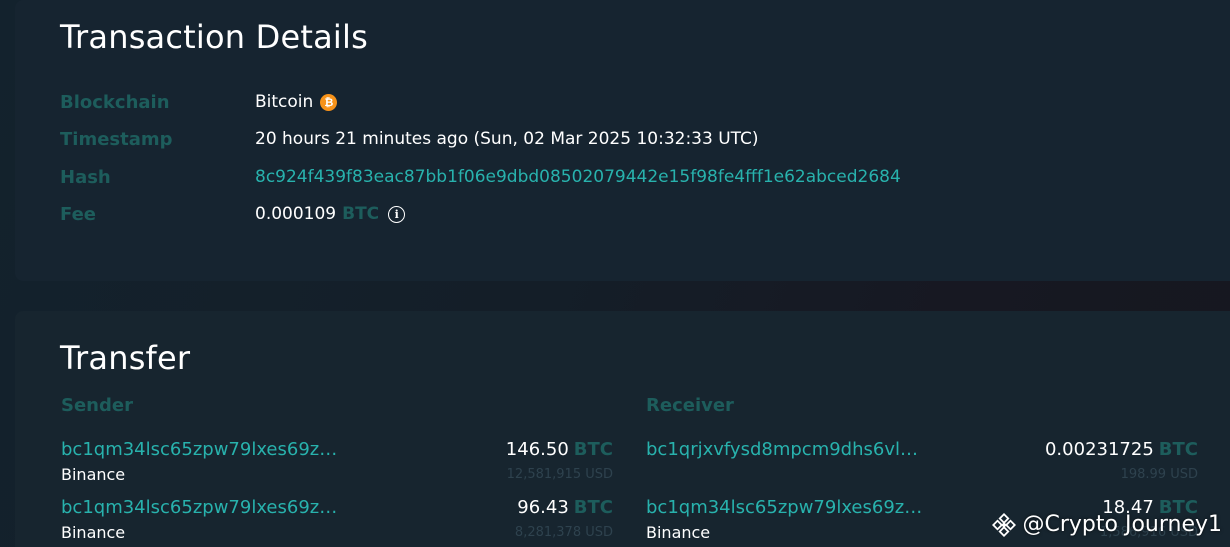 This screenshot has width=1230, height=547. Describe the element at coordinates (296, 214) in the screenshot. I see `fee-amount: 0.000109` at that location.